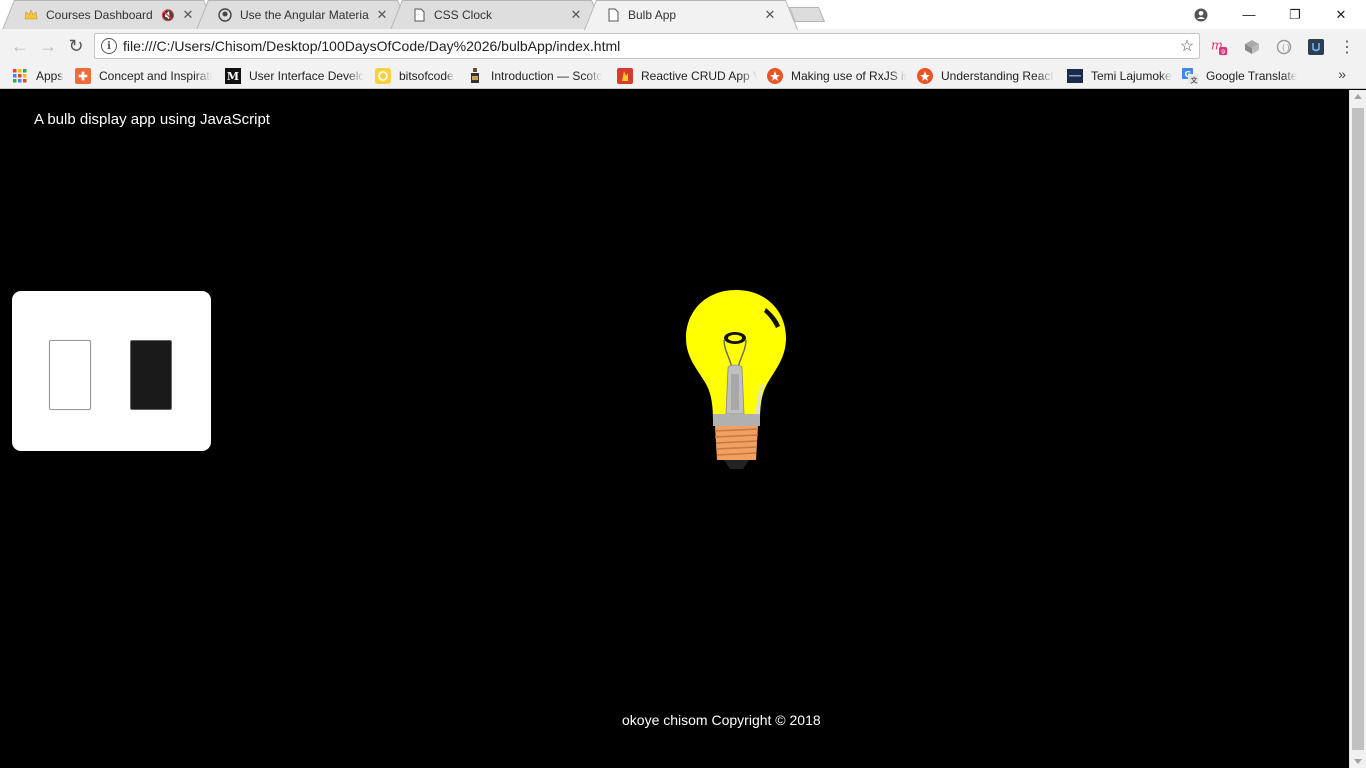 The height and width of the screenshot is (768, 1366). Describe the element at coordinates (70, 375) in the screenshot. I see `switch-on-button` at that location.